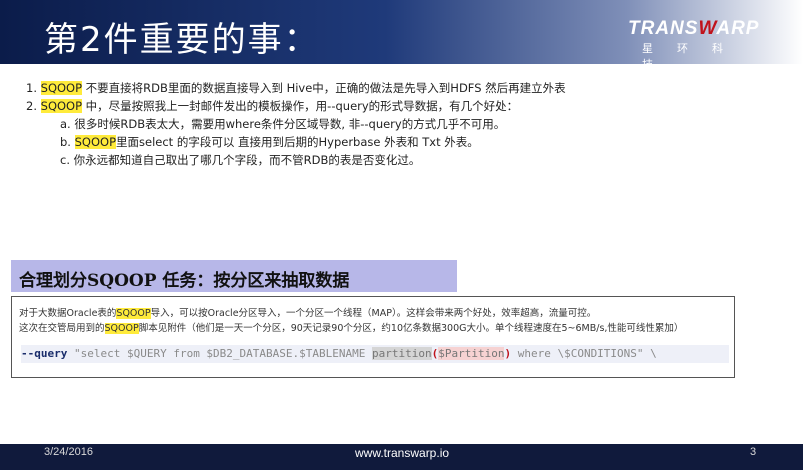 The width and height of the screenshot is (803, 470). I want to click on section-title: 合理划分SQOOP 任务：按分区来抽取数据, so click(184, 281).